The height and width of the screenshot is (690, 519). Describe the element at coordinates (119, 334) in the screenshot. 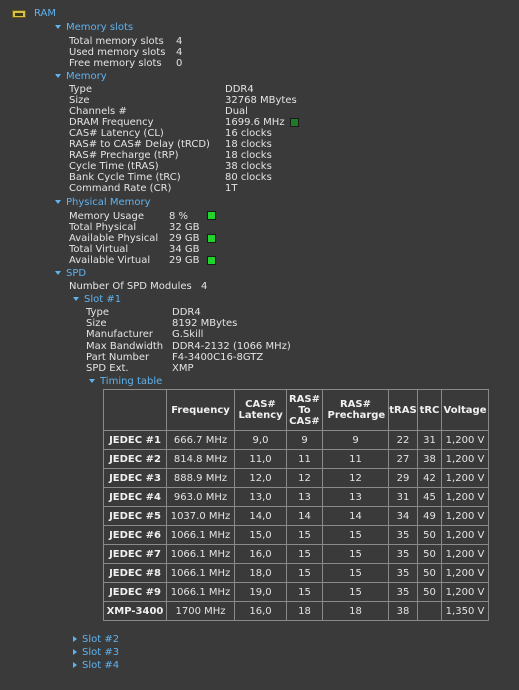

I see `prop-key: Manufacturer` at that location.